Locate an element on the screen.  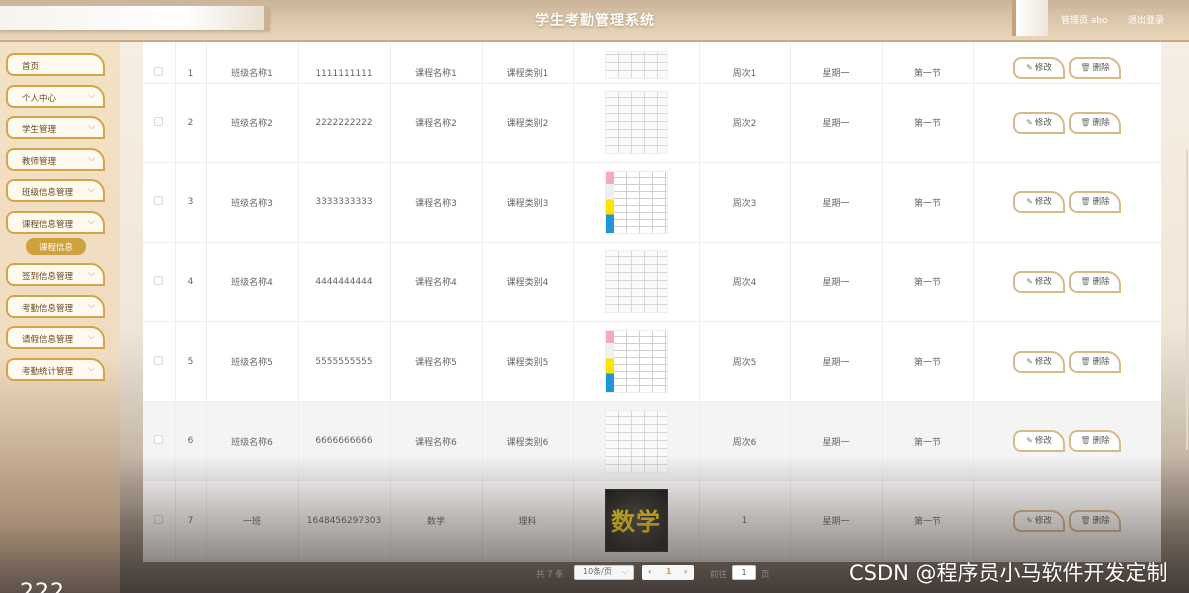
sidebar-item-class-info: 班级信息管理 ⌵ is located at coordinates (55, 190).